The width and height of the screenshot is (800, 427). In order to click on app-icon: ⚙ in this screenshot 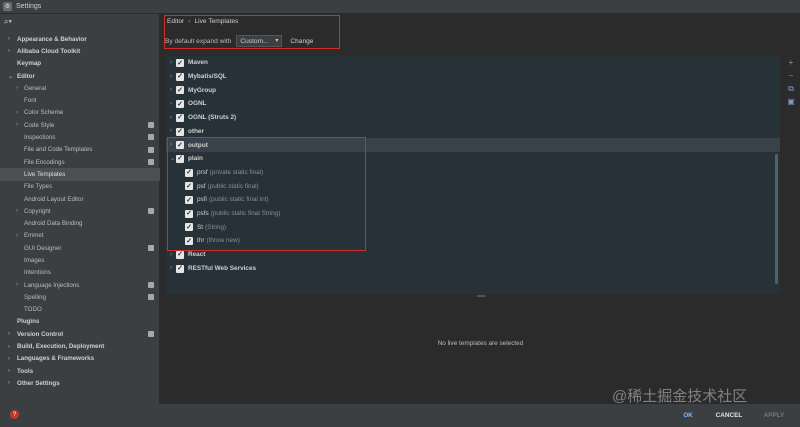, I will do `click(7, 6)`.